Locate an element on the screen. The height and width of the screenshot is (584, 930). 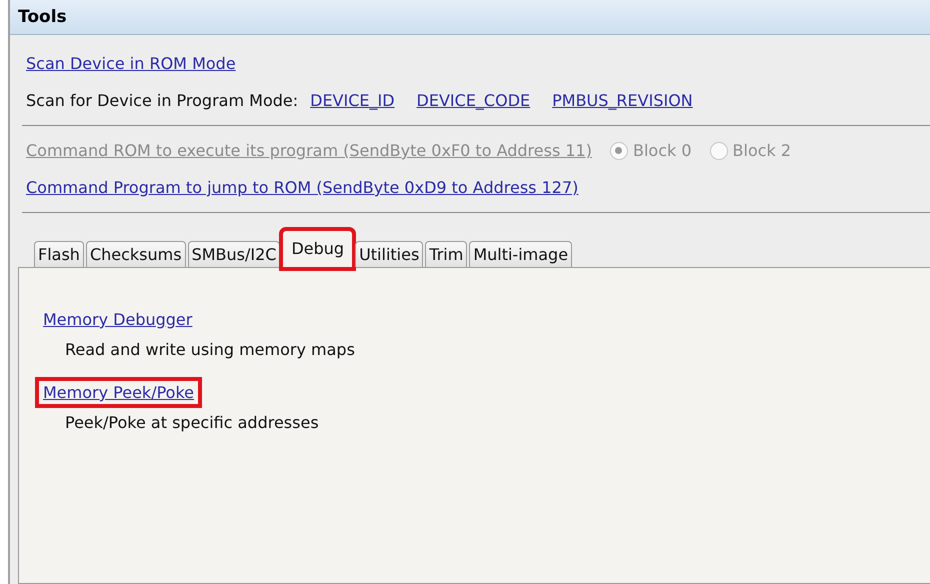
tab: Trim is located at coordinates (446, 254).